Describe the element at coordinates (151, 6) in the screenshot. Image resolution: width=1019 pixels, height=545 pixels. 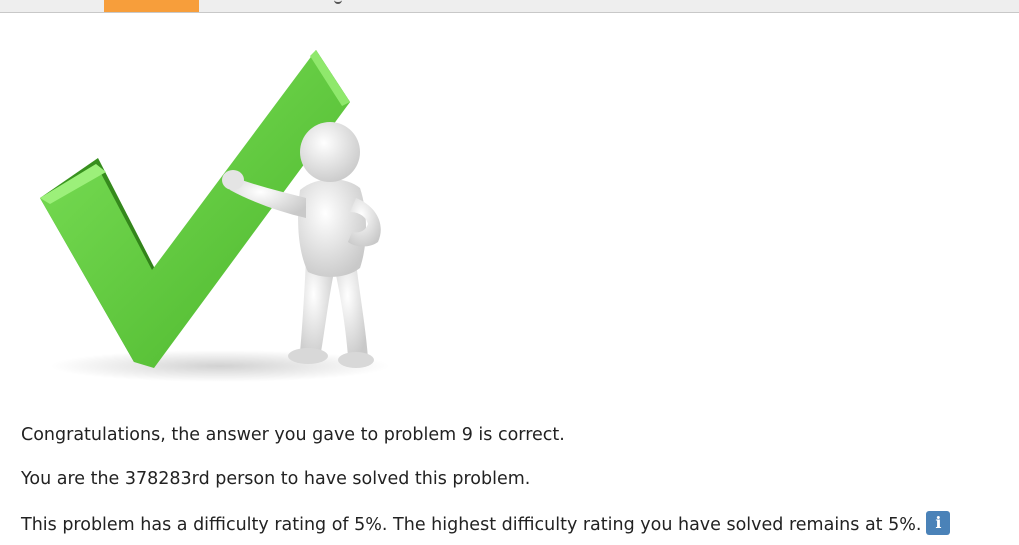
I see `nav-tab-active` at that location.